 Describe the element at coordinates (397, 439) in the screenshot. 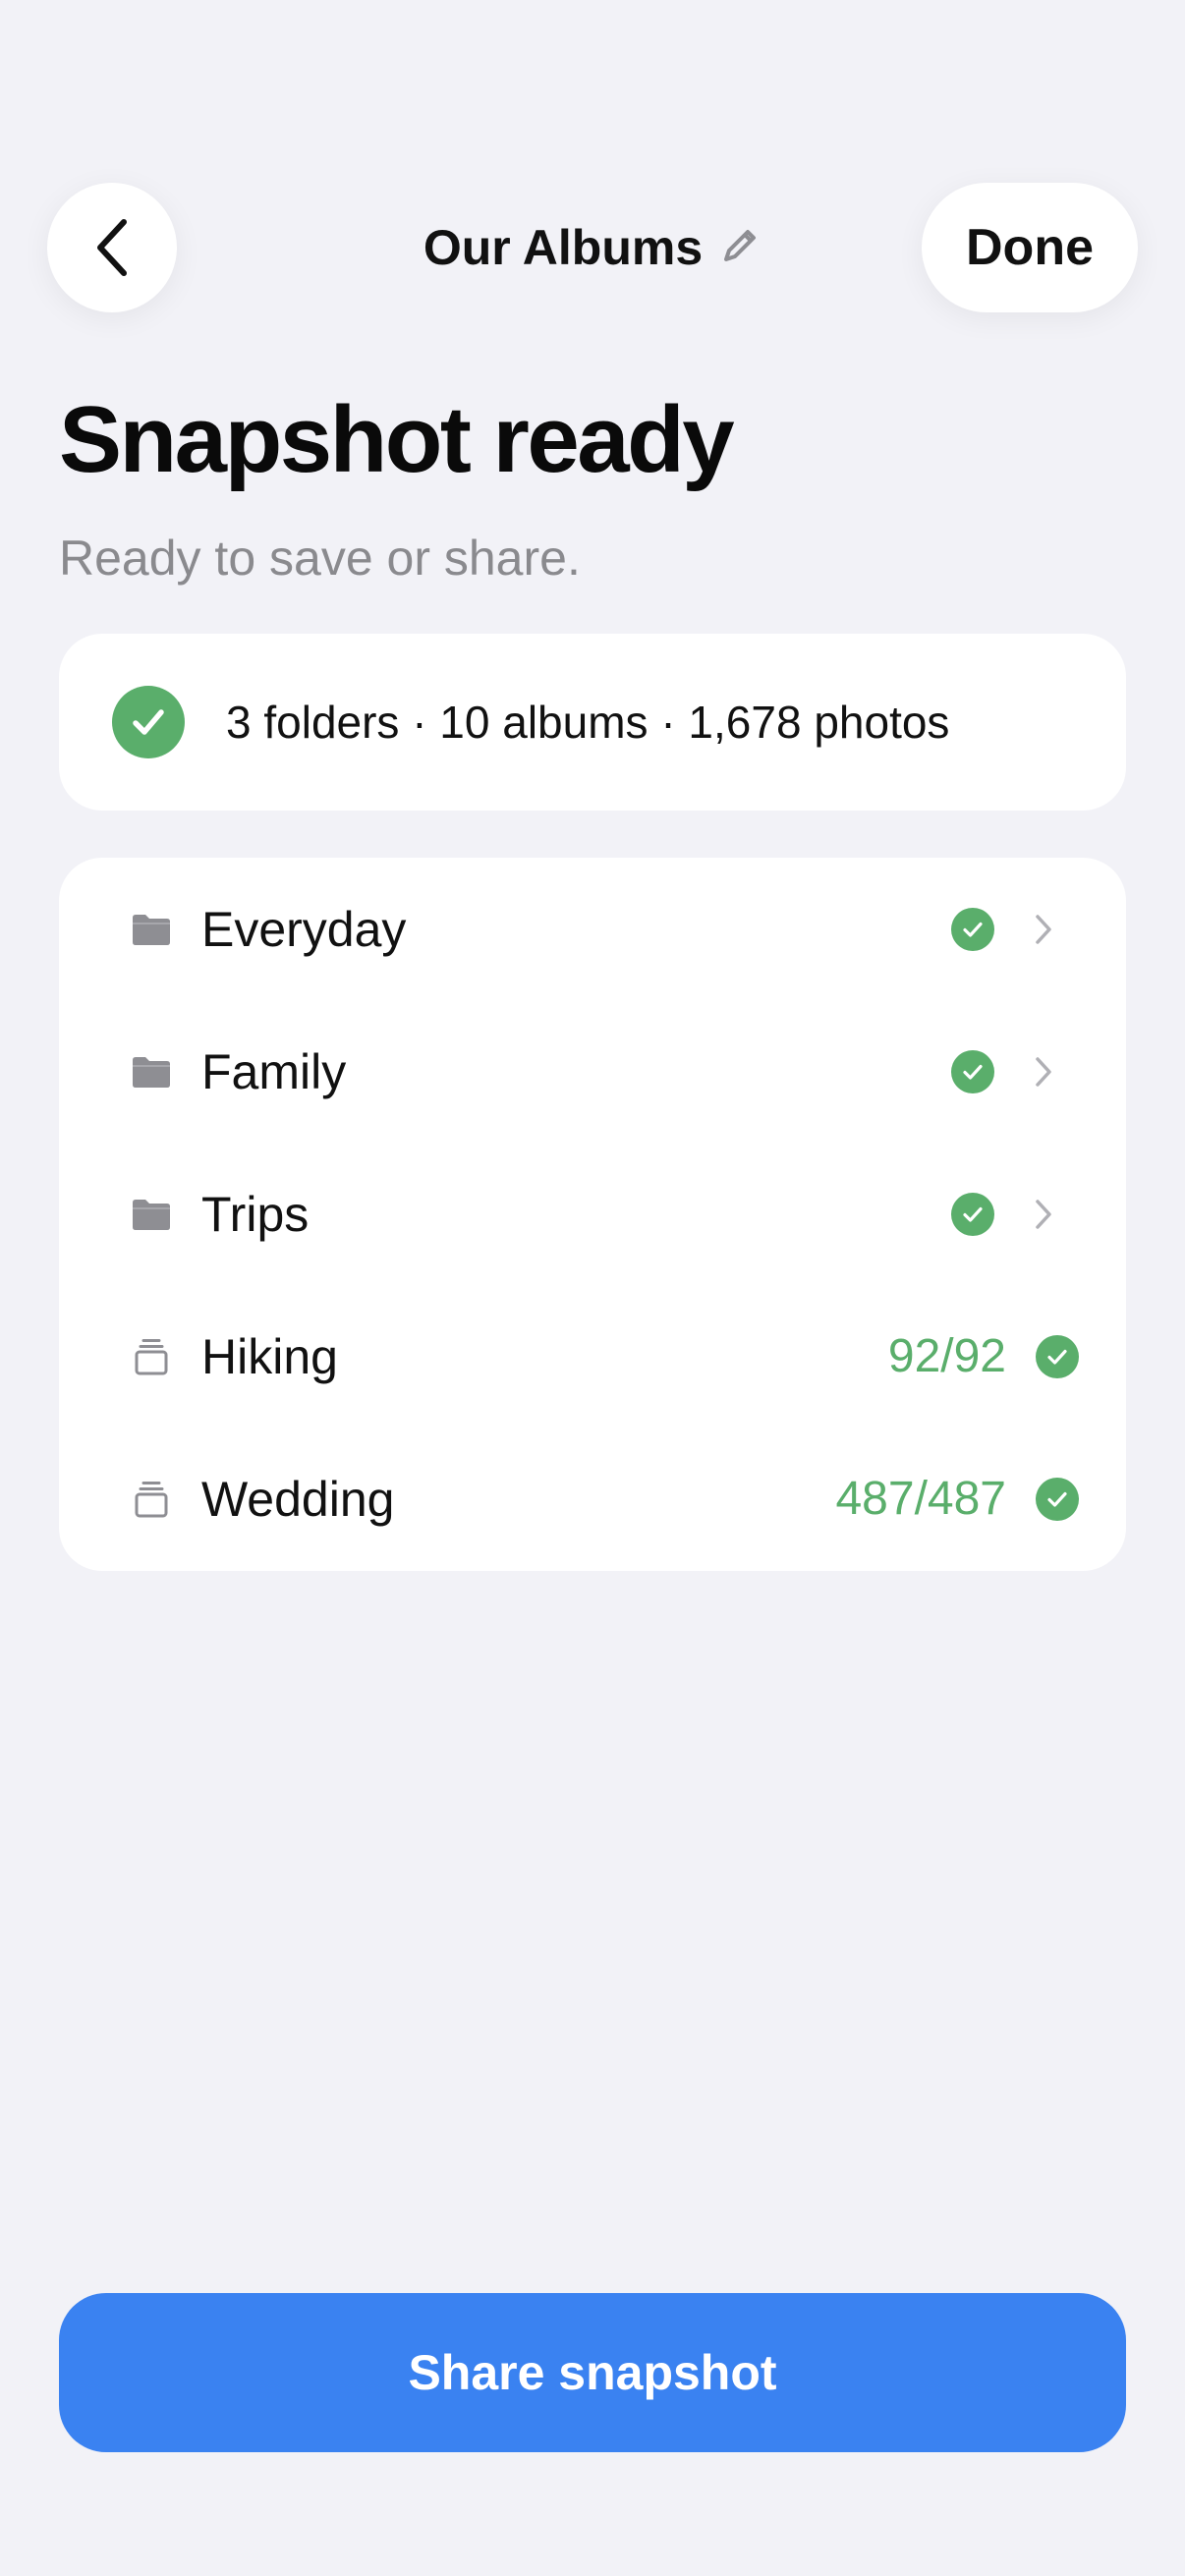

I see `page-title: Snapshot ready` at that location.